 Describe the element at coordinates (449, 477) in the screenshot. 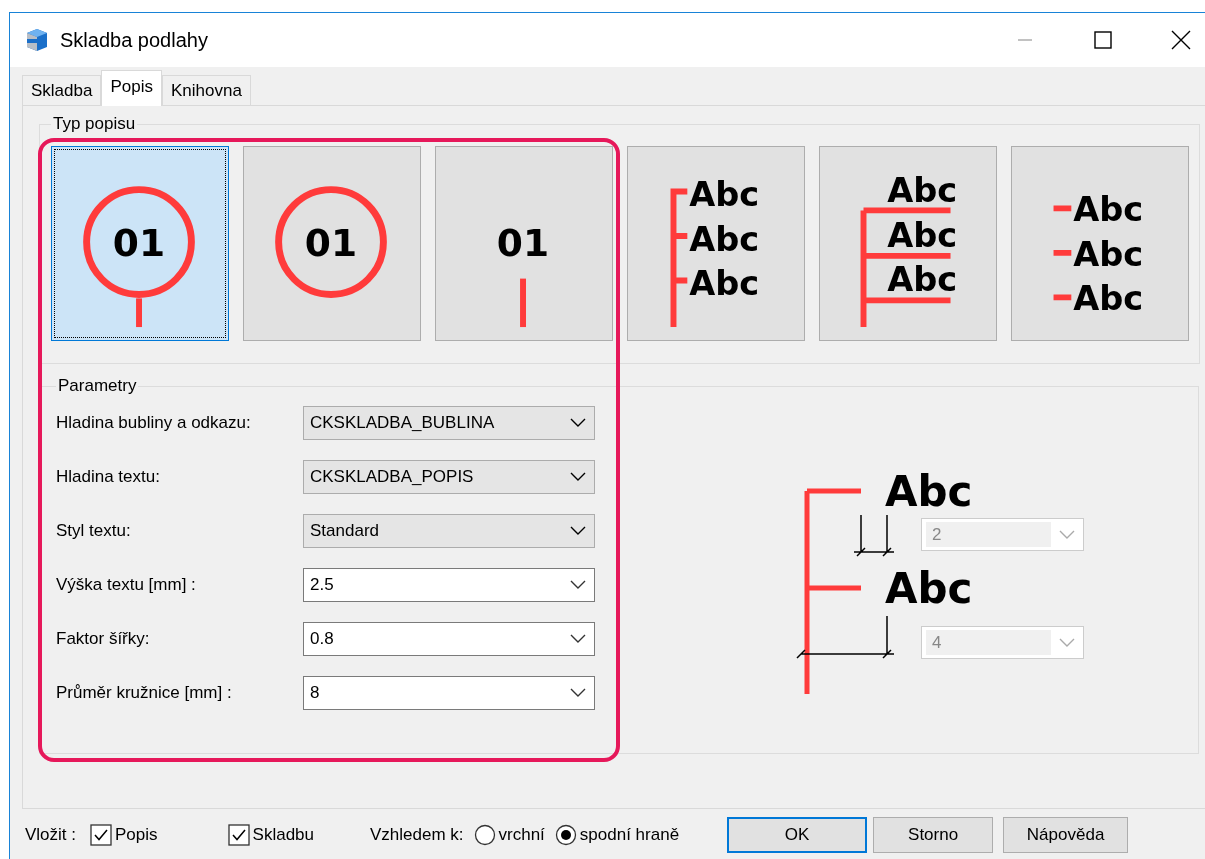

I see `dropdown: CKSKLADBA_POPIS` at that location.